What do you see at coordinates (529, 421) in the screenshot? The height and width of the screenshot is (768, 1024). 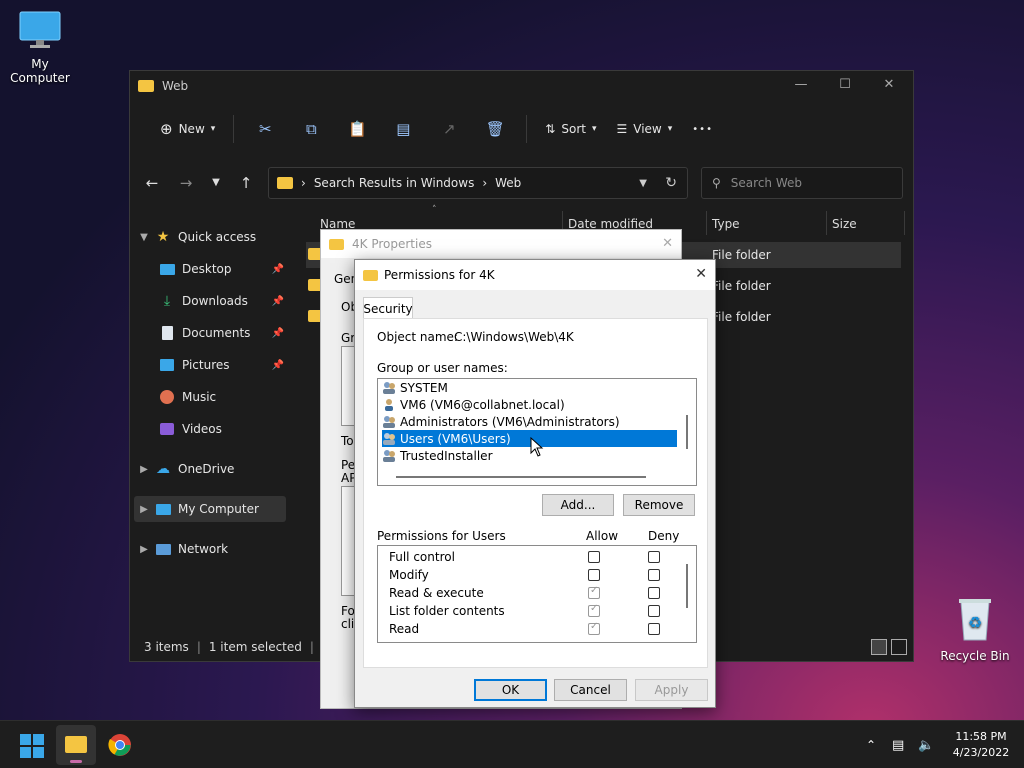 I see `list-item: Administrators (VM6\Administrators)` at bounding box center [529, 421].